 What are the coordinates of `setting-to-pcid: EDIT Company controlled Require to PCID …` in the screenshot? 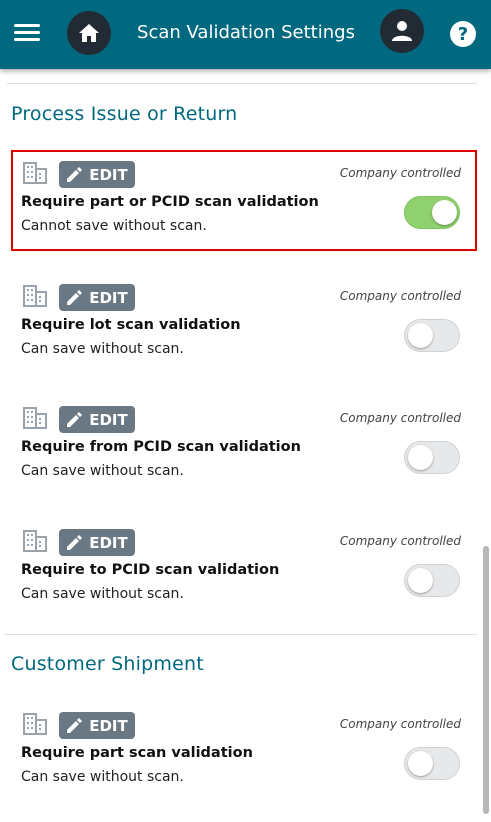 It's located at (244, 568).